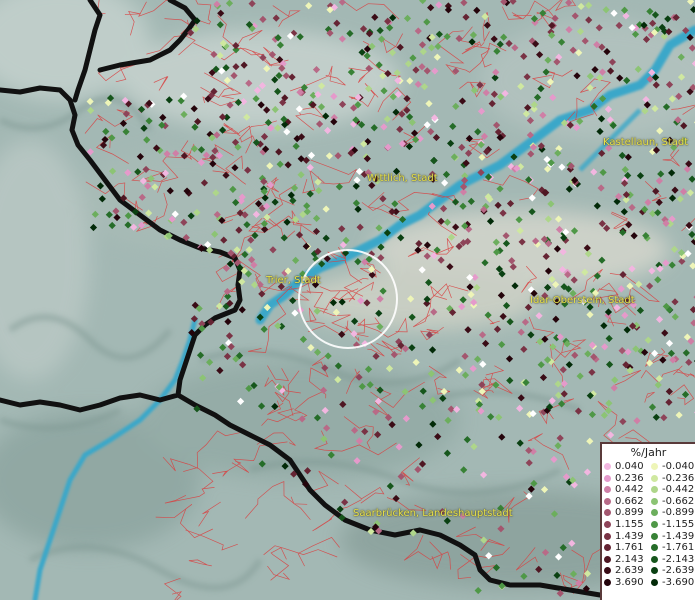  I want to click on legend-entry-negative-5: -1.155, so click(672, 524).